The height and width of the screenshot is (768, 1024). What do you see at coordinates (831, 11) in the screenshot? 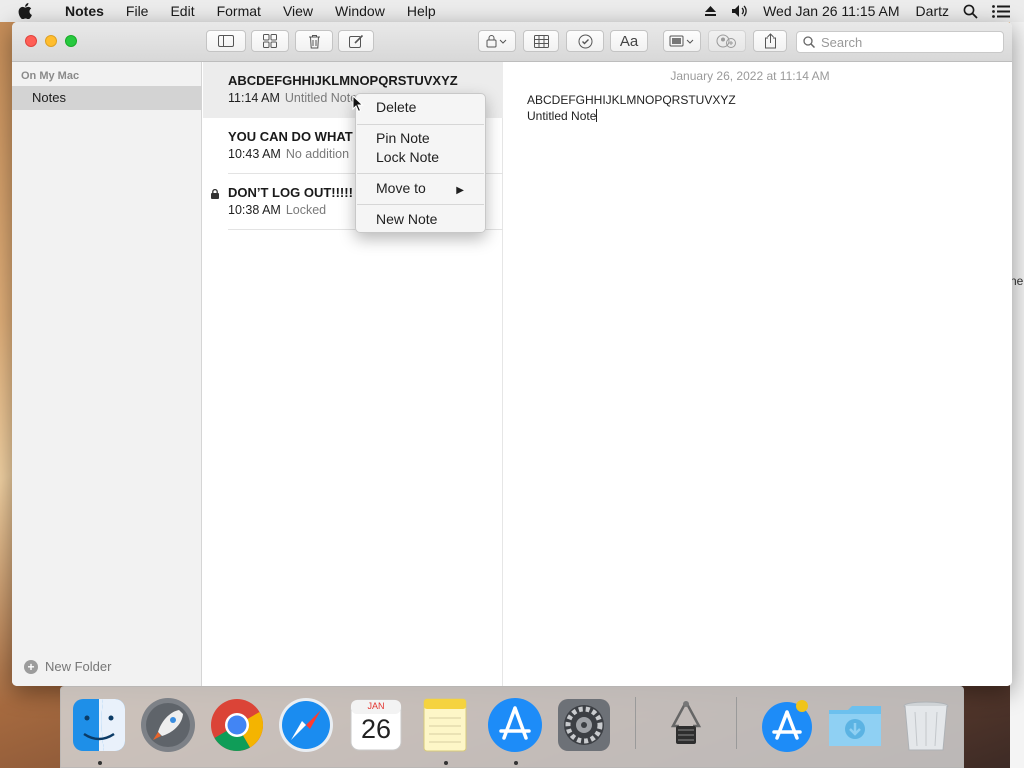
I see `menubar-clock: Wed Jan 26 11:15 AM` at bounding box center [831, 11].